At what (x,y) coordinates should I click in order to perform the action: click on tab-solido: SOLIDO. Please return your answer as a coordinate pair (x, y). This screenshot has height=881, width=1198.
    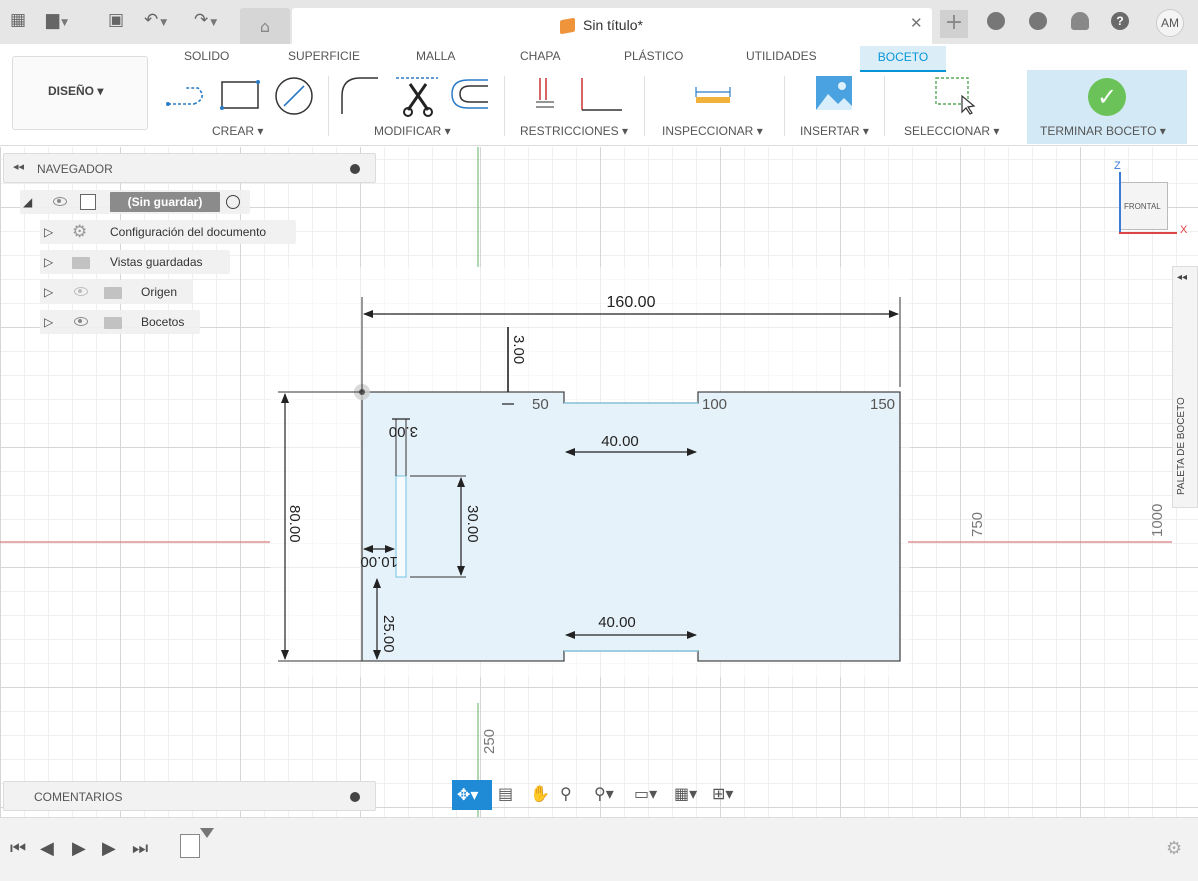
    Looking at the image, I should click on (206, 56).